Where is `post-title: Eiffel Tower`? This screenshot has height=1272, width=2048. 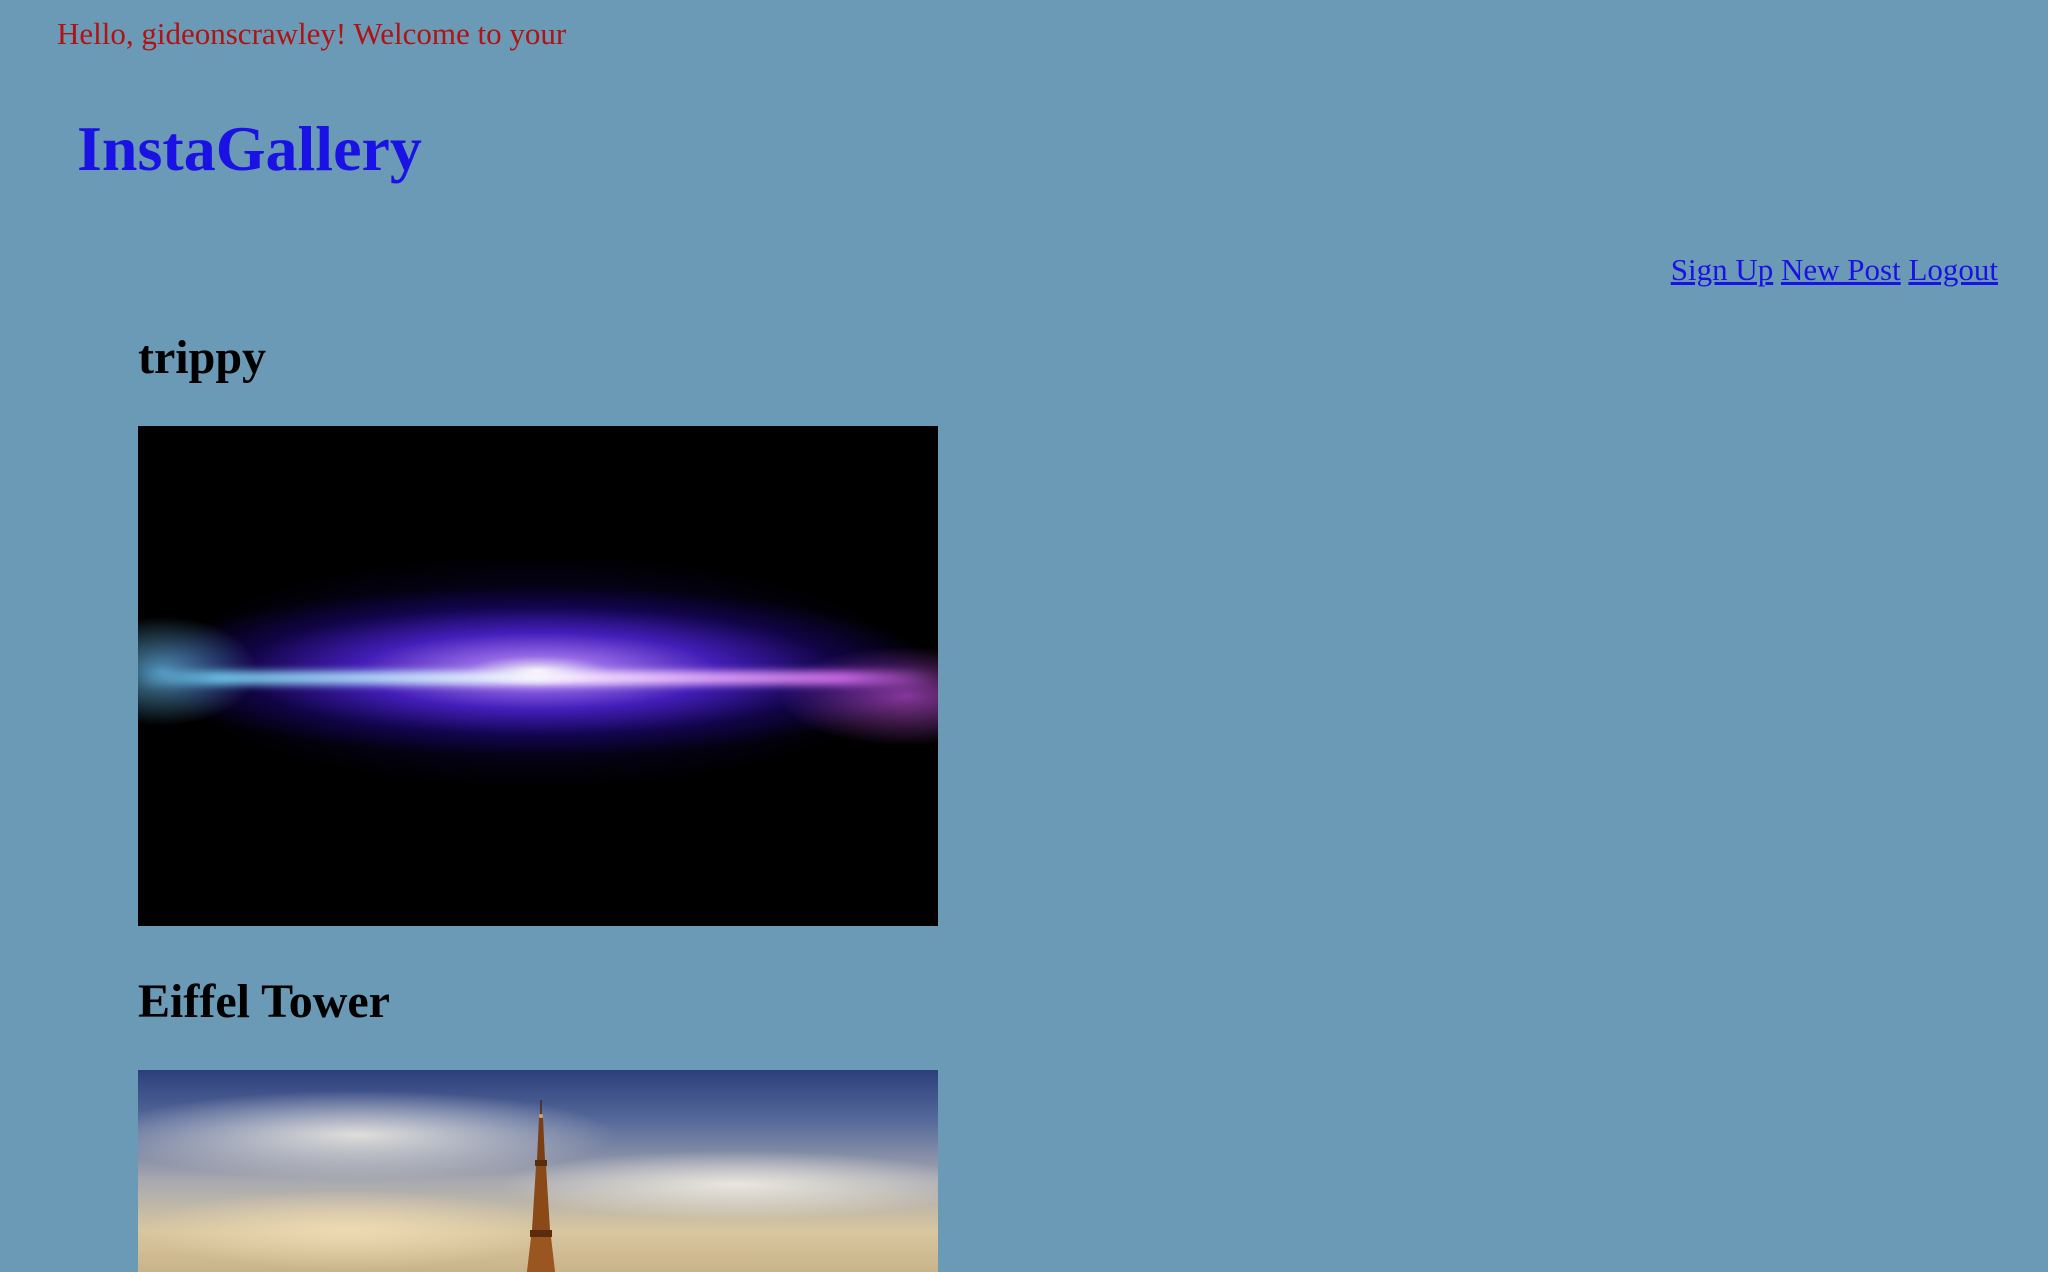 post-title: Eiffel Tower is located at coordinates (264, 1001).